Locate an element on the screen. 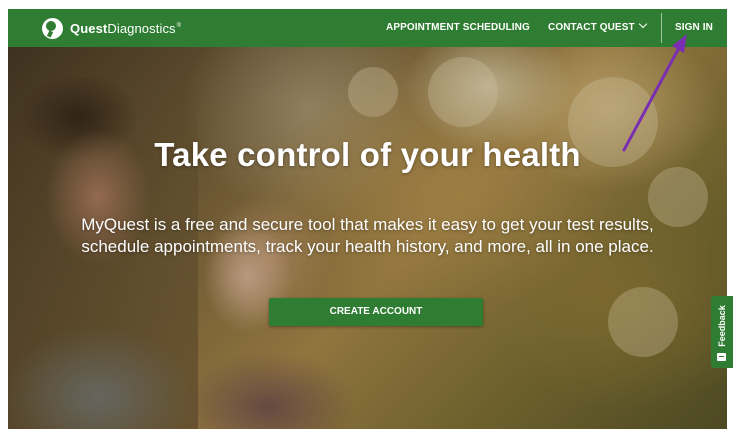 Image resolution: width=738 pixels, height=429 pixels. feedback-icon is located at coordinates (721, 357).